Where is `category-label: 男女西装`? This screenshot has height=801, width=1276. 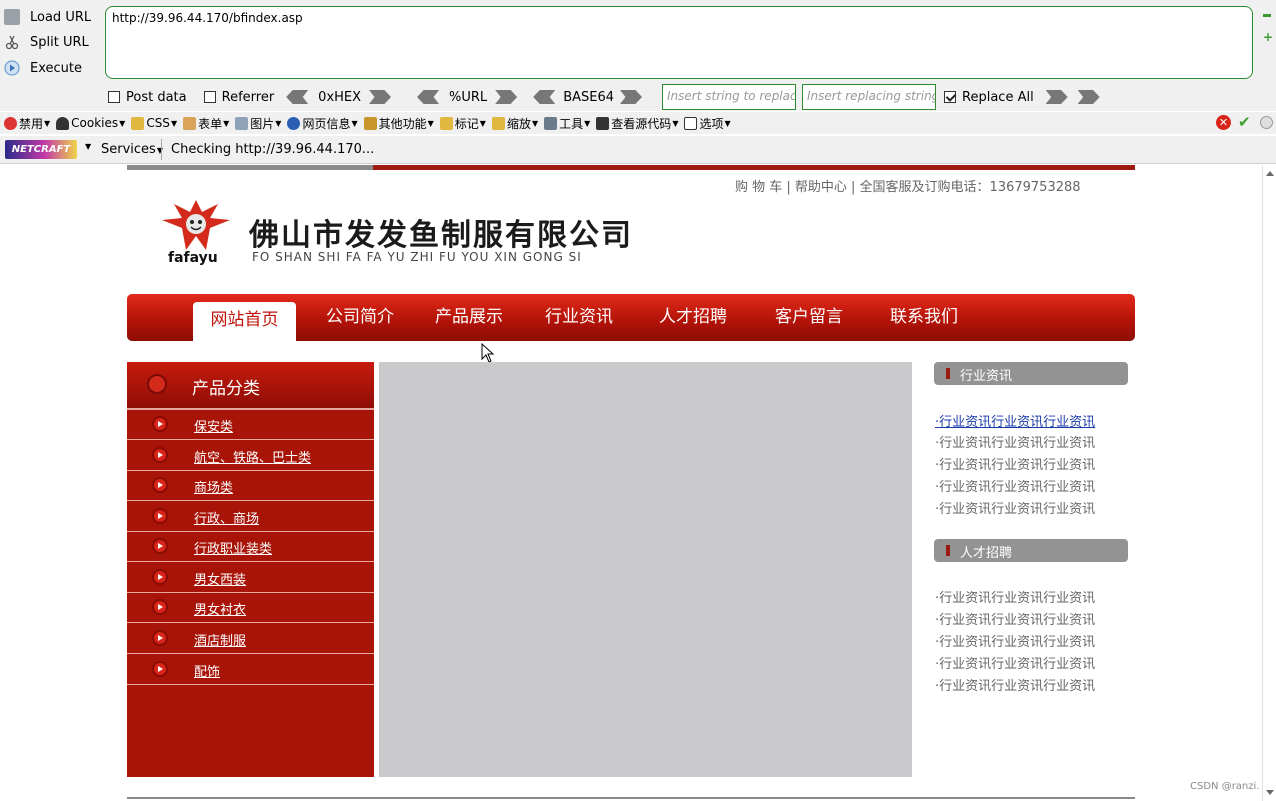 category-label: 男女西装 is located at coordinates (220, 578).